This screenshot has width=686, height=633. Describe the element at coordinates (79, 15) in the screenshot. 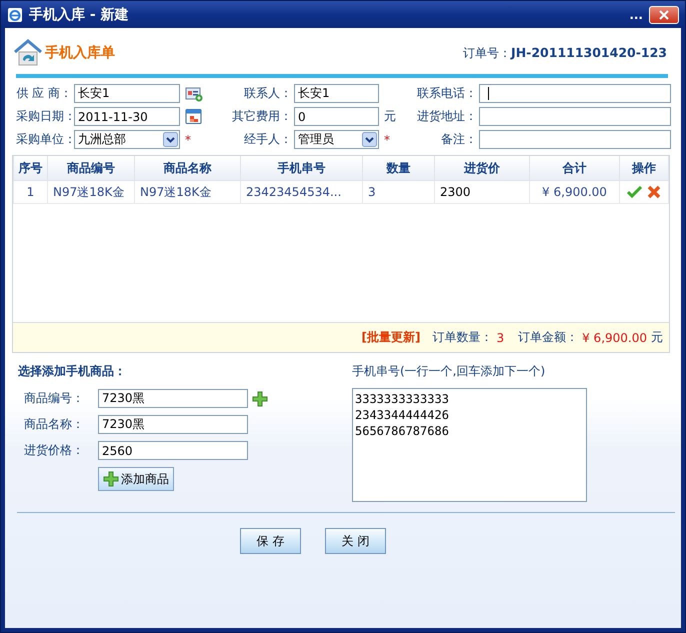

I see `window-title: 手机入库 - 新建` at that location.